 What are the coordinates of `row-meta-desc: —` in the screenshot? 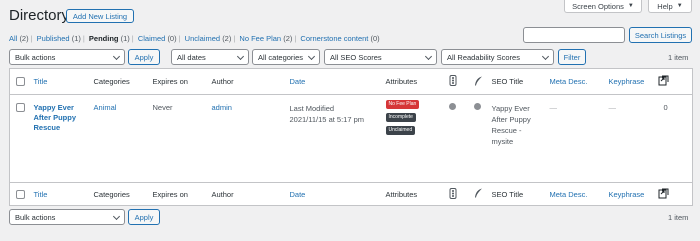 It's located at (553, 107).